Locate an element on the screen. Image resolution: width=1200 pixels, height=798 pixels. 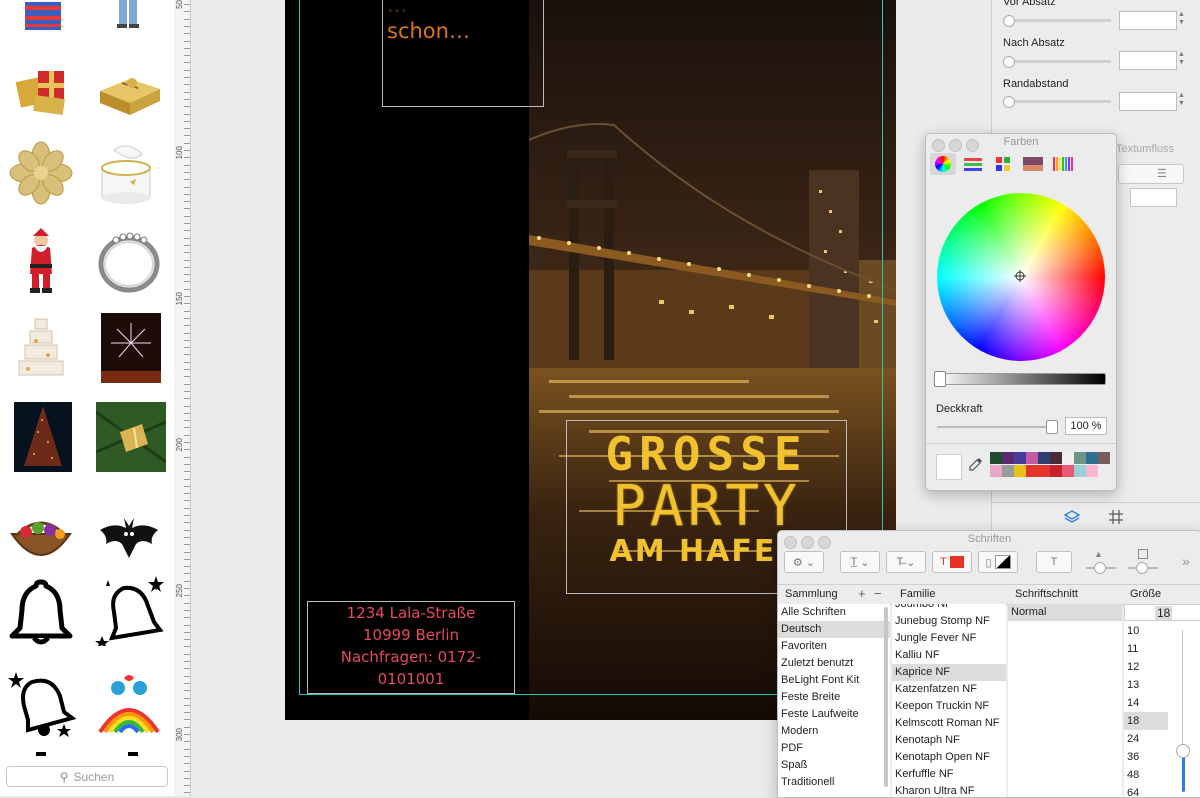
clipart-bat is located at coordinates (129, 535).